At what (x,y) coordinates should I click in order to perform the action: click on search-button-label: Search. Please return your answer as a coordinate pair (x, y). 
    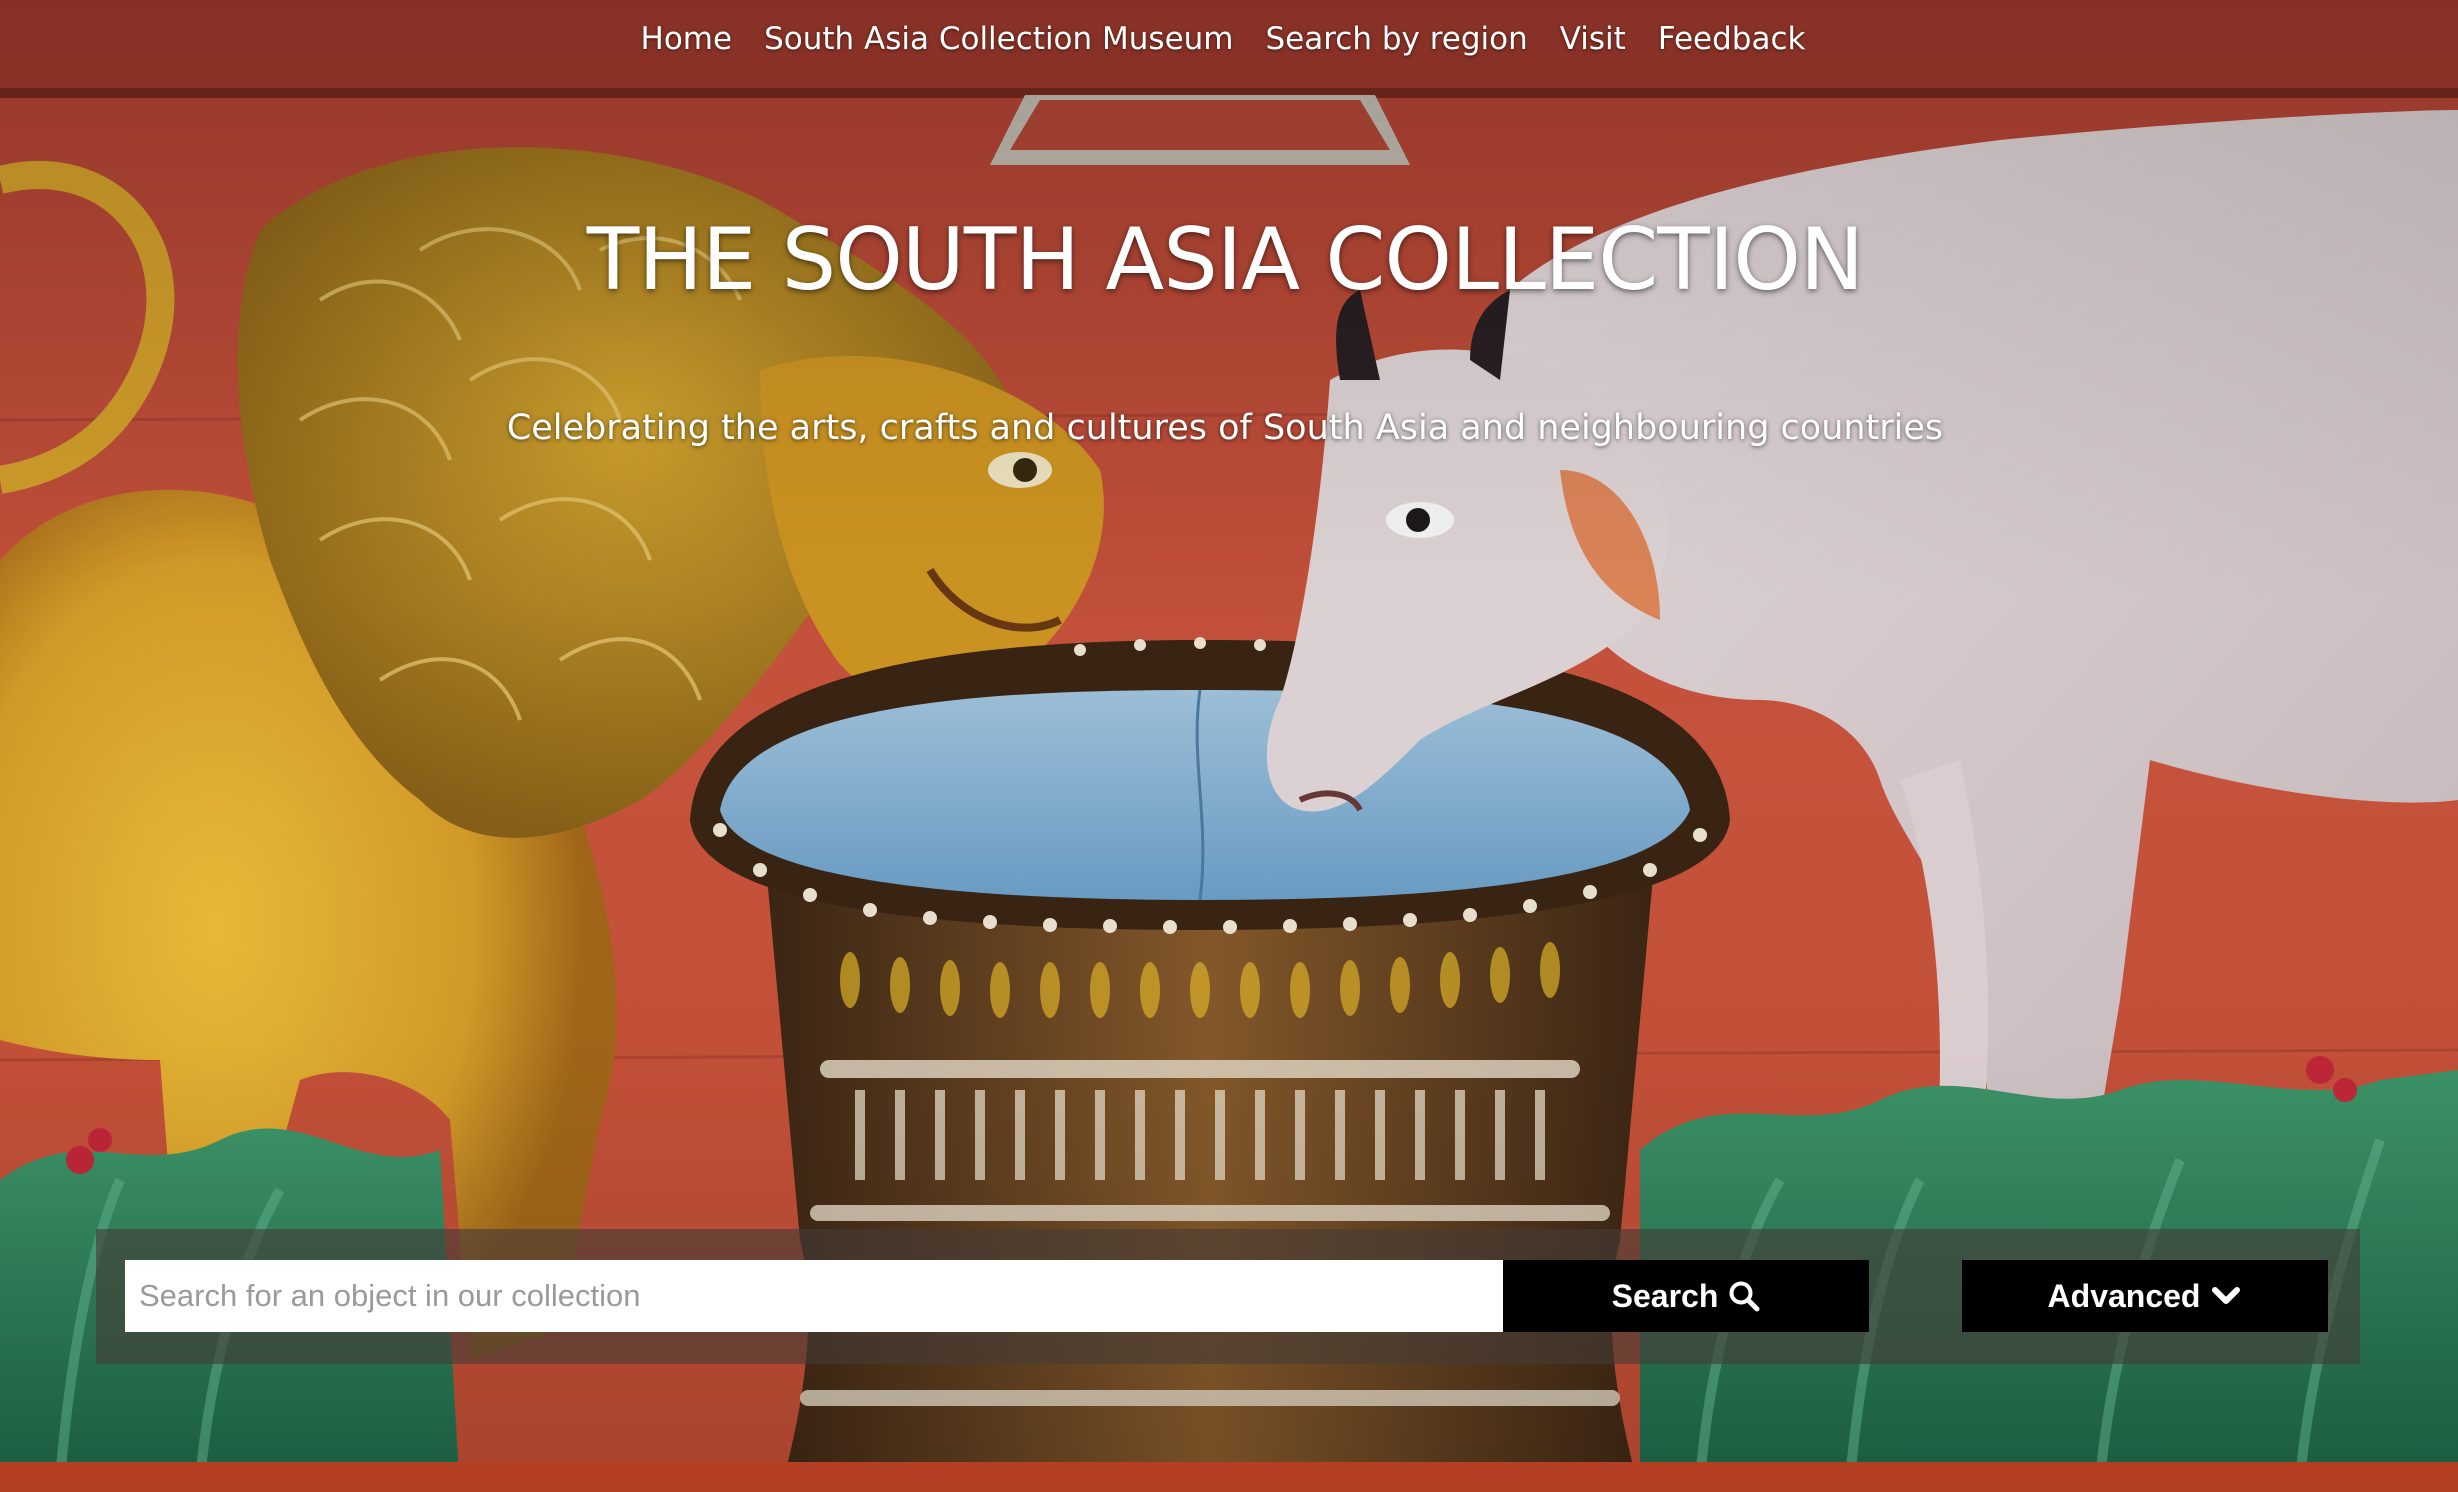
    Looking at the image, I should click on (1665, 1295).